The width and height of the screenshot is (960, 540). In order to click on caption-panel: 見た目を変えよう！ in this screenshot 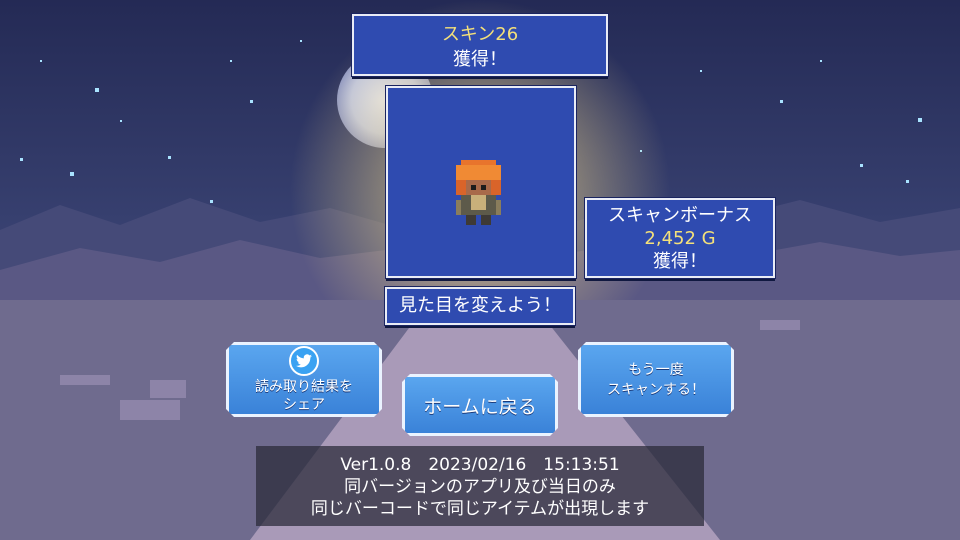, I will do `click(480, 306)`.